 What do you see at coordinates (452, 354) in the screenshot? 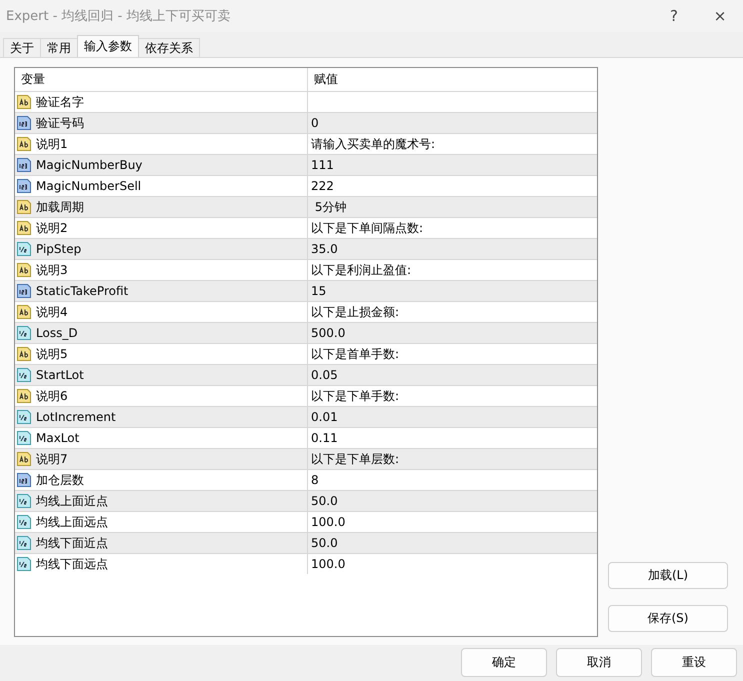
I see `parameter-value: 以下是首单手数:` at bounding box center [452, 354].